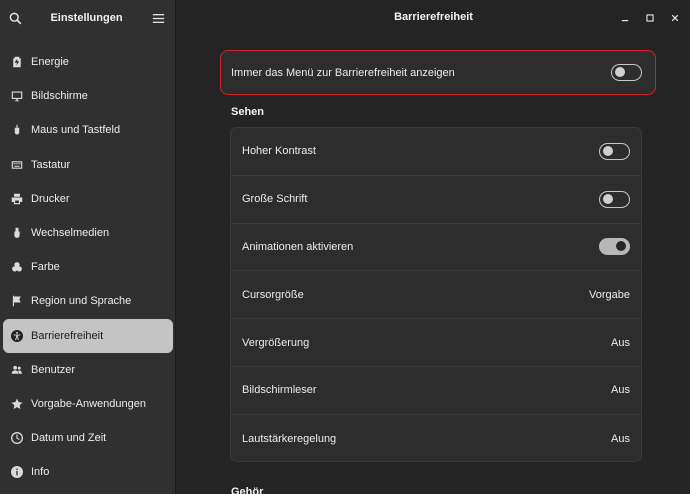 This screenshot has width=690, height=494. I want to click on sidebar-item-info: Info, so click(88, 472).